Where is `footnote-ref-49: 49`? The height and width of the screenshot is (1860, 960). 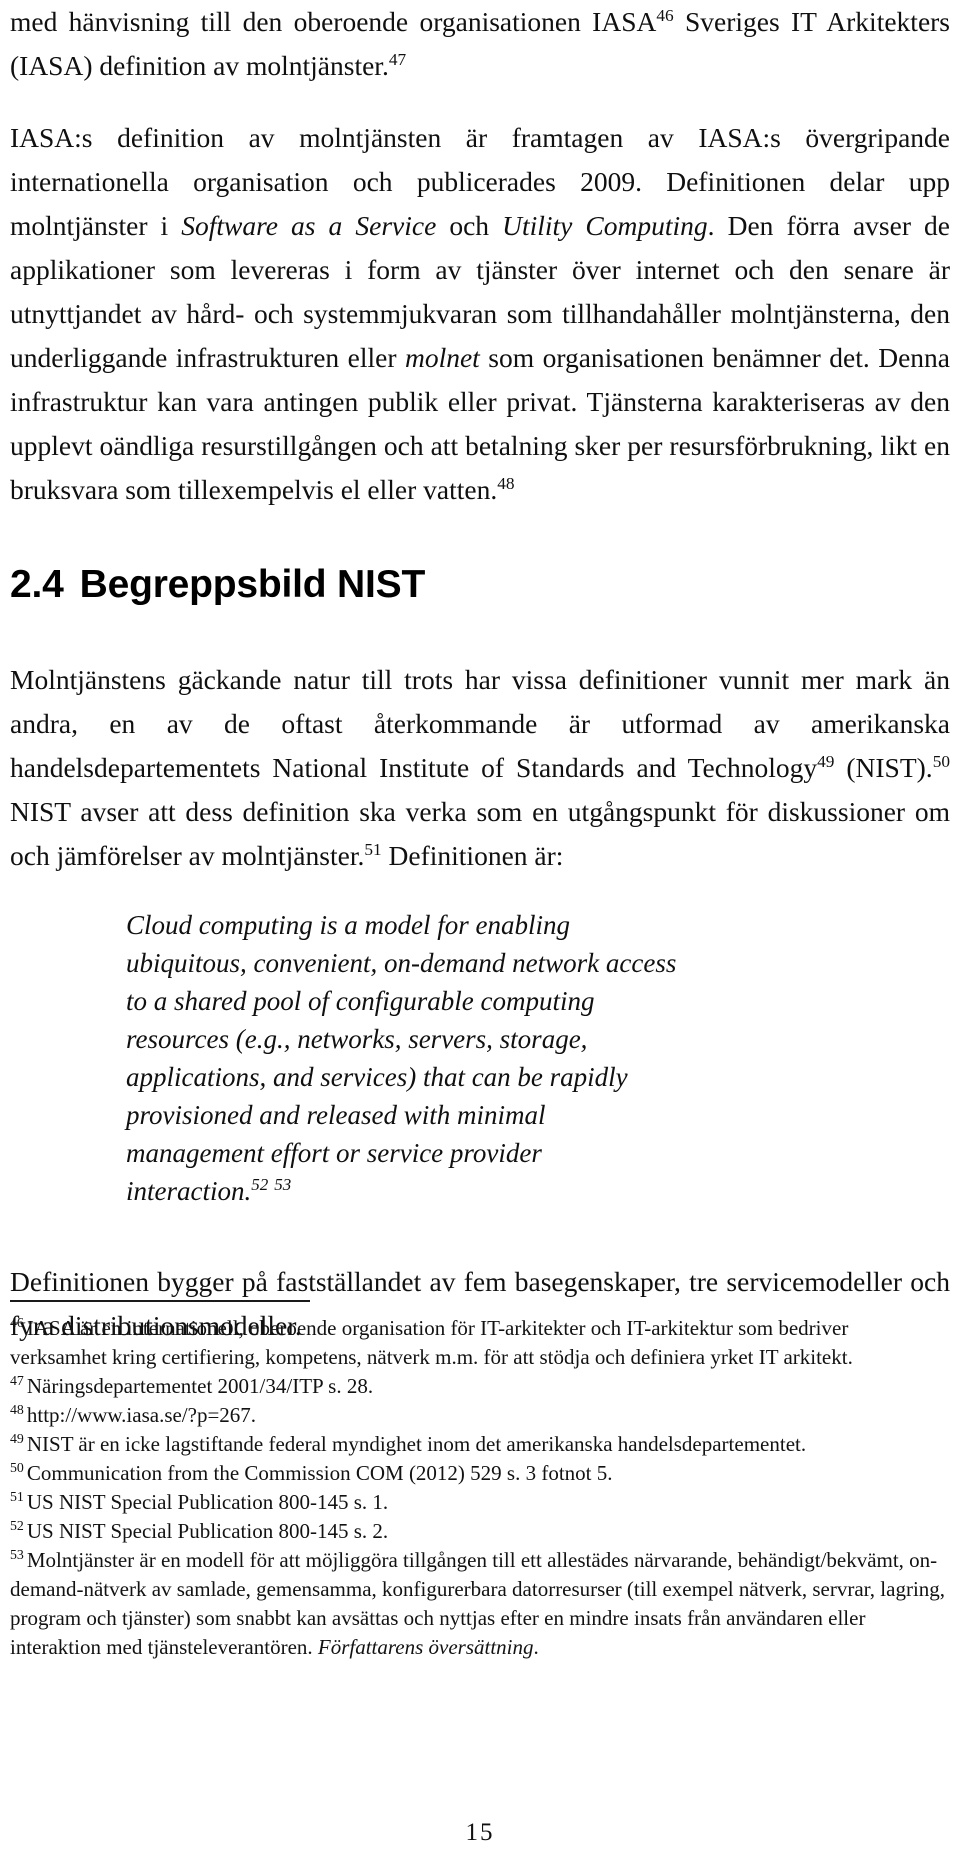 footnote-ref-49: 49 is located at coordinates (825, 761).